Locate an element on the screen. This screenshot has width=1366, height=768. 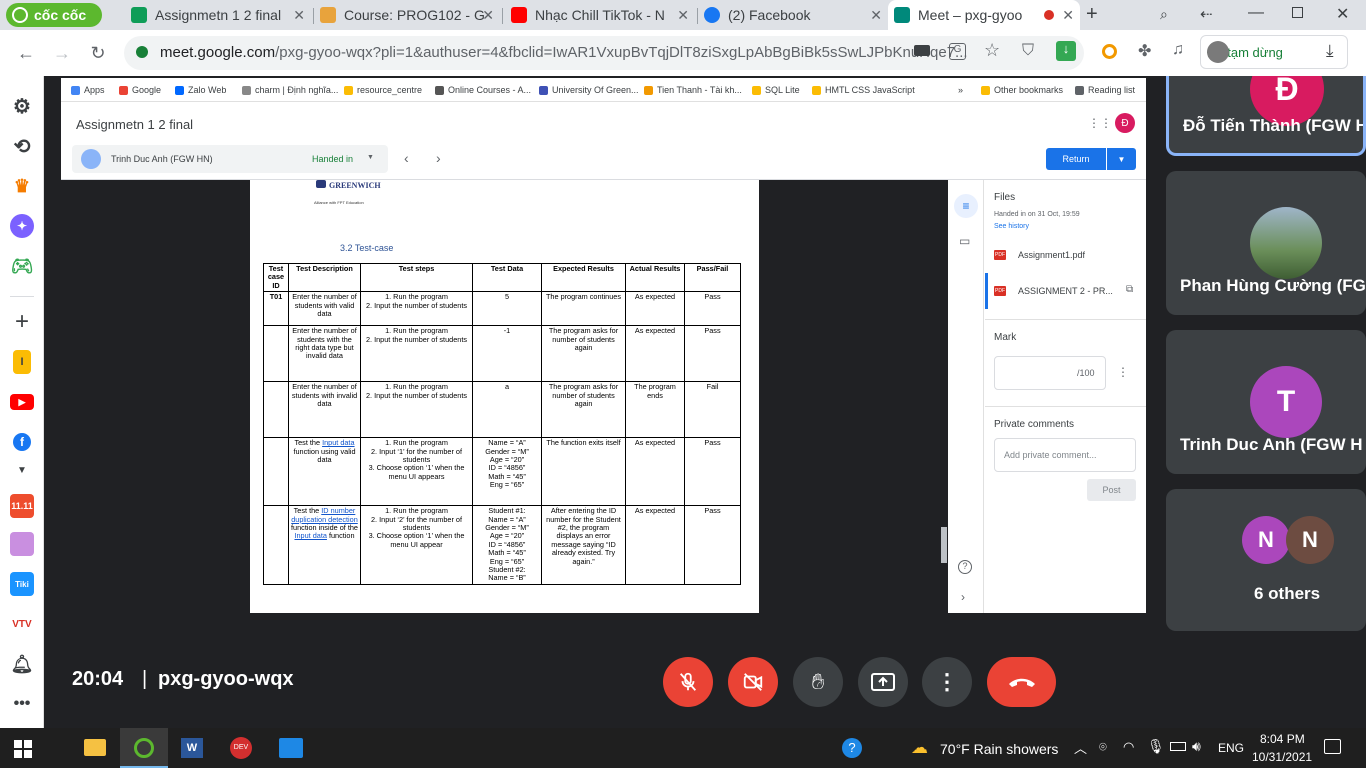
weather-icon: ☁ is located at coordinates (919, 748).